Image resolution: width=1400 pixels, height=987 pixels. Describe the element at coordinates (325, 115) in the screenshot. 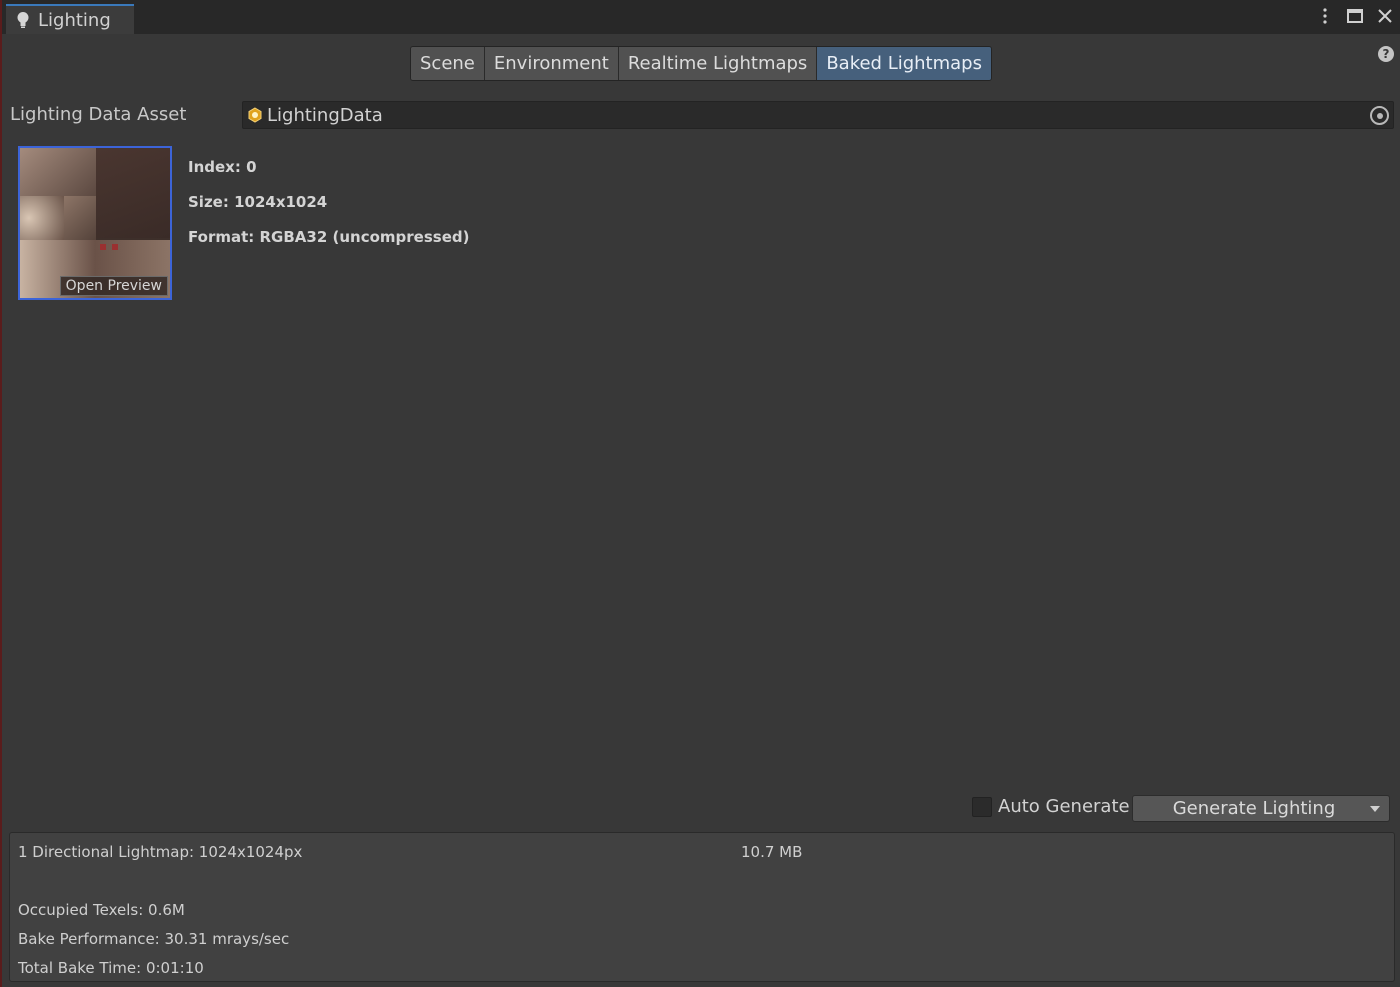

I see `lighting-data-asset-value: LightingData` at that location.